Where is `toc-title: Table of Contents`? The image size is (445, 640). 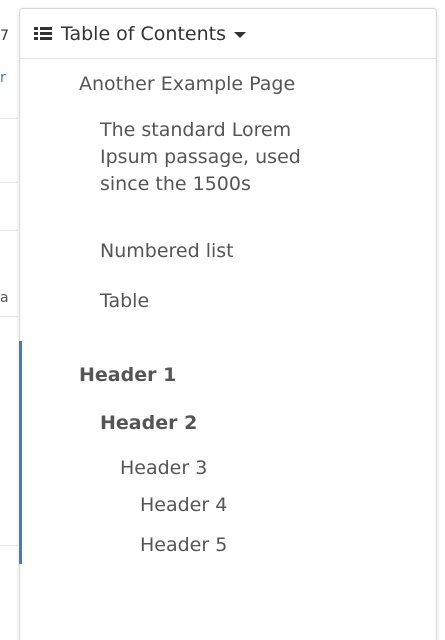
toc-title: Table of Contents is located at coordinates (143, 33).